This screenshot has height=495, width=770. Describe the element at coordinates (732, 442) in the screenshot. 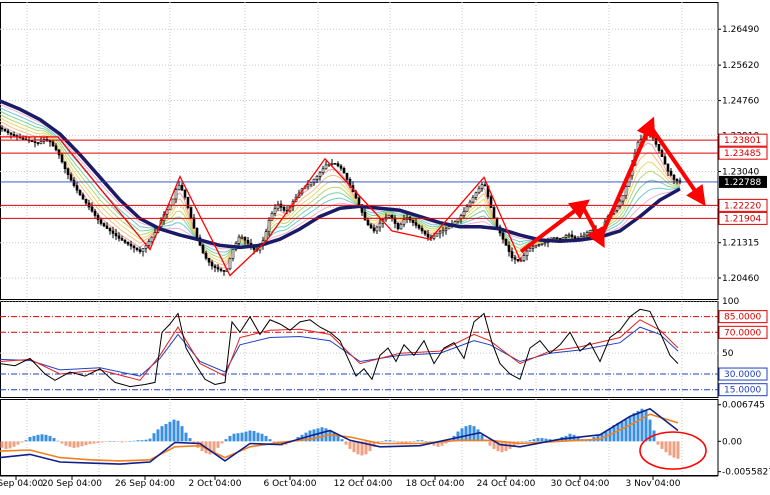

I see `osc-tick-label-1: 0.00` at that location.